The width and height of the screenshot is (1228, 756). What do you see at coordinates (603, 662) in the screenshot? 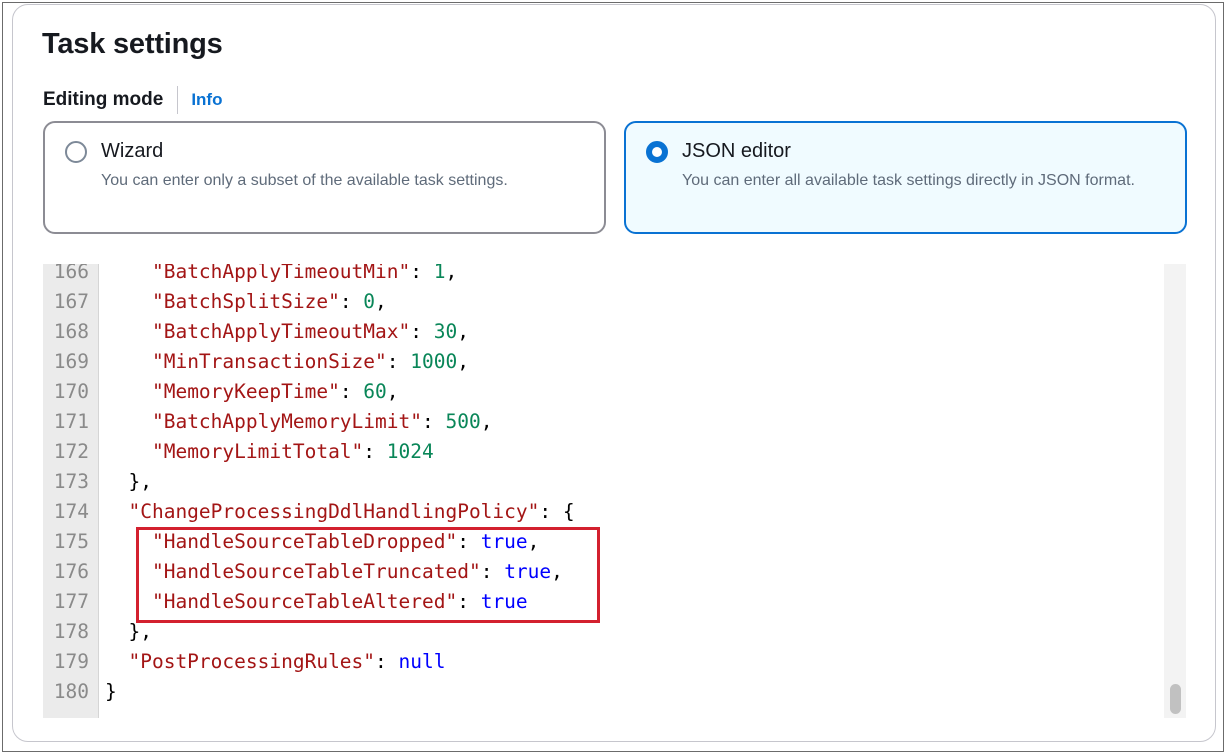
I see `code-line: 179 "PostProcessingRules": null` at bounding box center [603, 662].